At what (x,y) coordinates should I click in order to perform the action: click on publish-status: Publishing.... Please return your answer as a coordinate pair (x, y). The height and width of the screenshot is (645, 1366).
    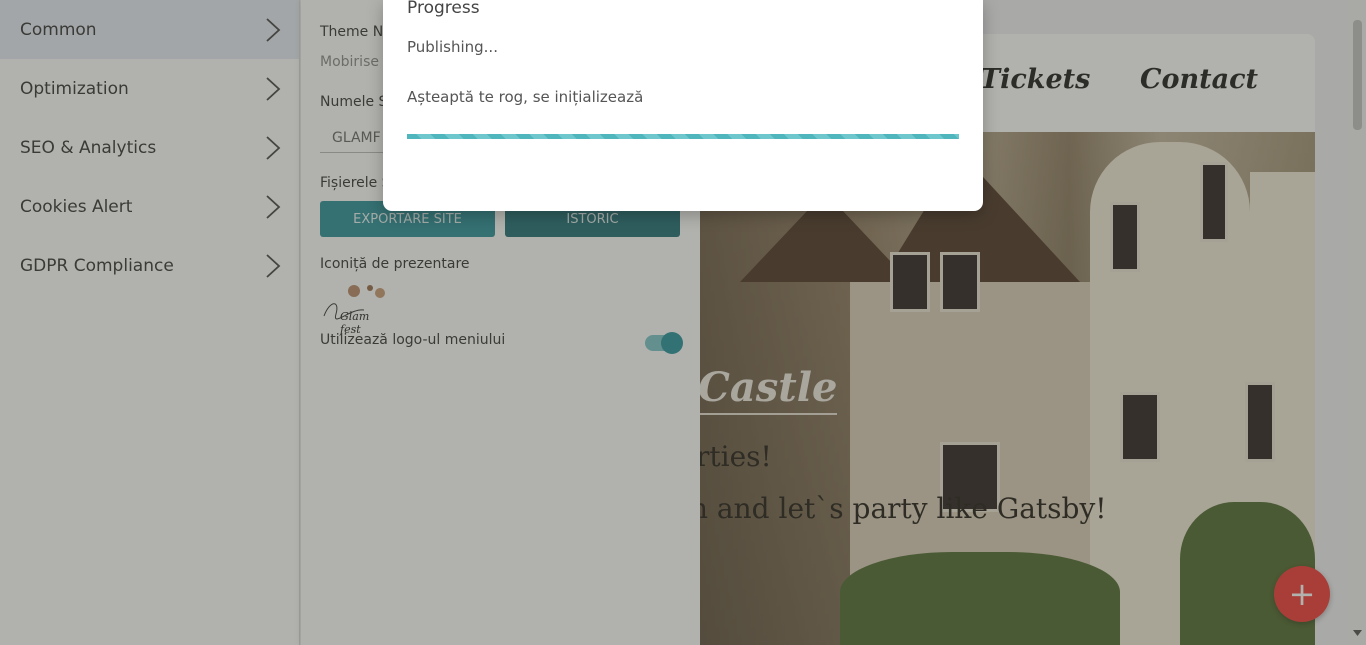
    Looking at the image, I should click on (452, 47).